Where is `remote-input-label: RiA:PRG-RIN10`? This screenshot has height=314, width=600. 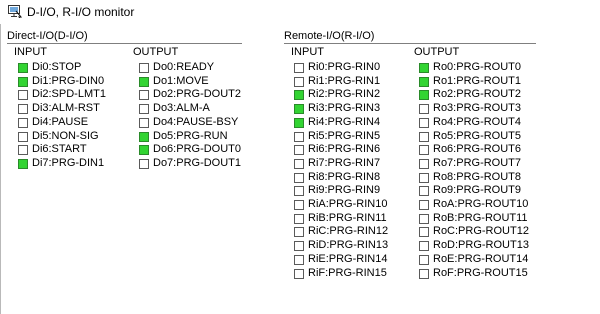
remote-input-label: RiA:PRG-RIN10 is located at coordinates (348, 204).